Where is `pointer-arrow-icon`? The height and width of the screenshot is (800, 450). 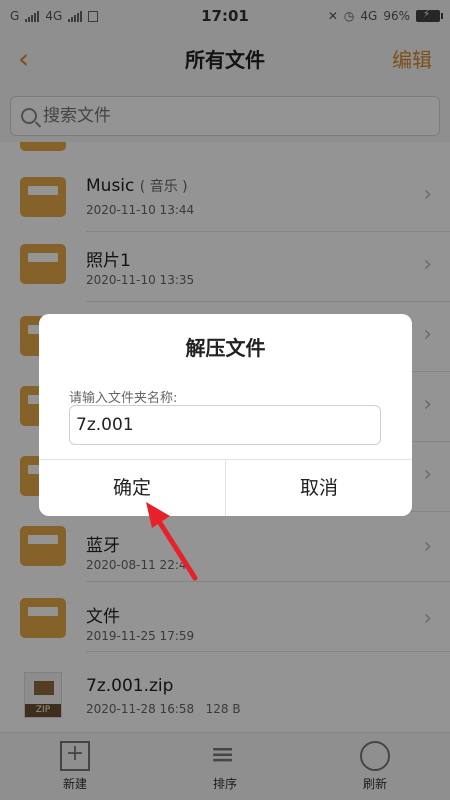
pointer-arrow-icon is located at coordinates (172, 541).